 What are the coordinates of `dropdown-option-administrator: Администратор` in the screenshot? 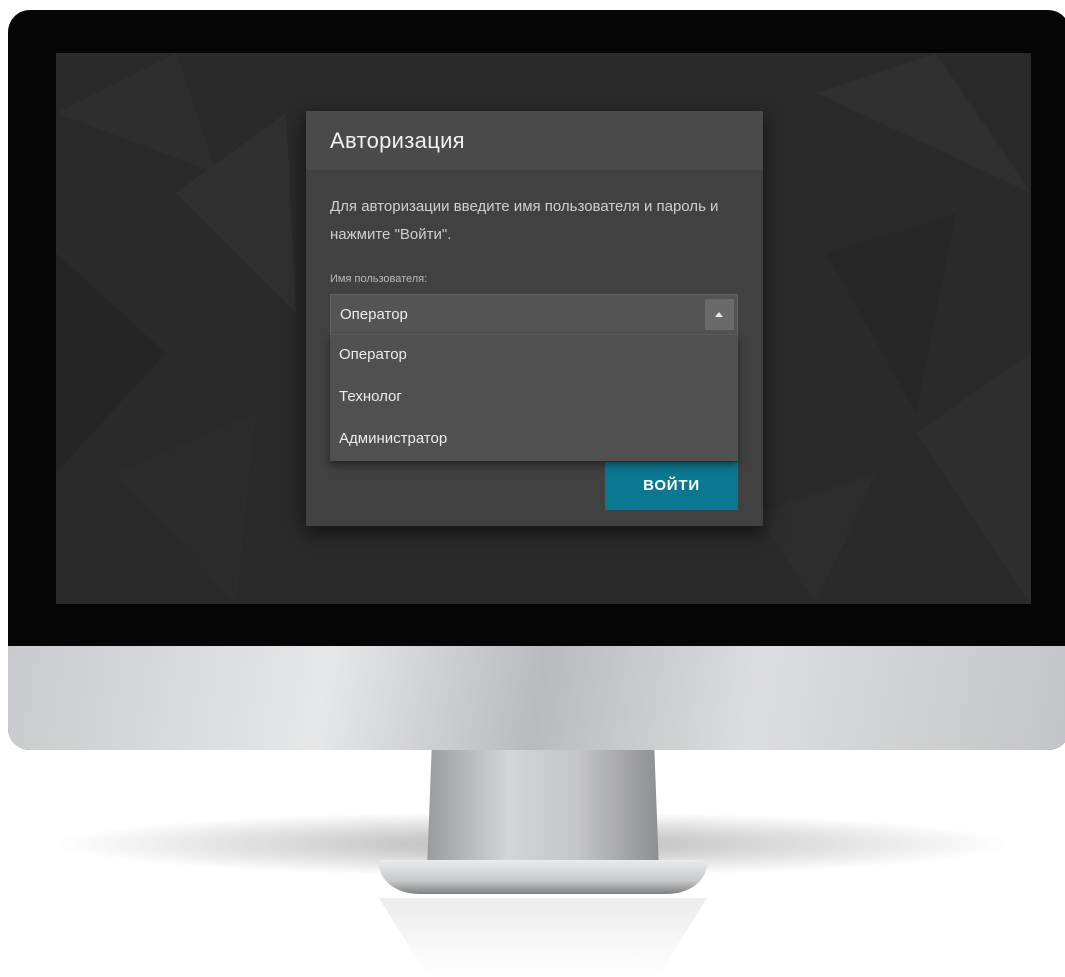 It's located at (534, 440).